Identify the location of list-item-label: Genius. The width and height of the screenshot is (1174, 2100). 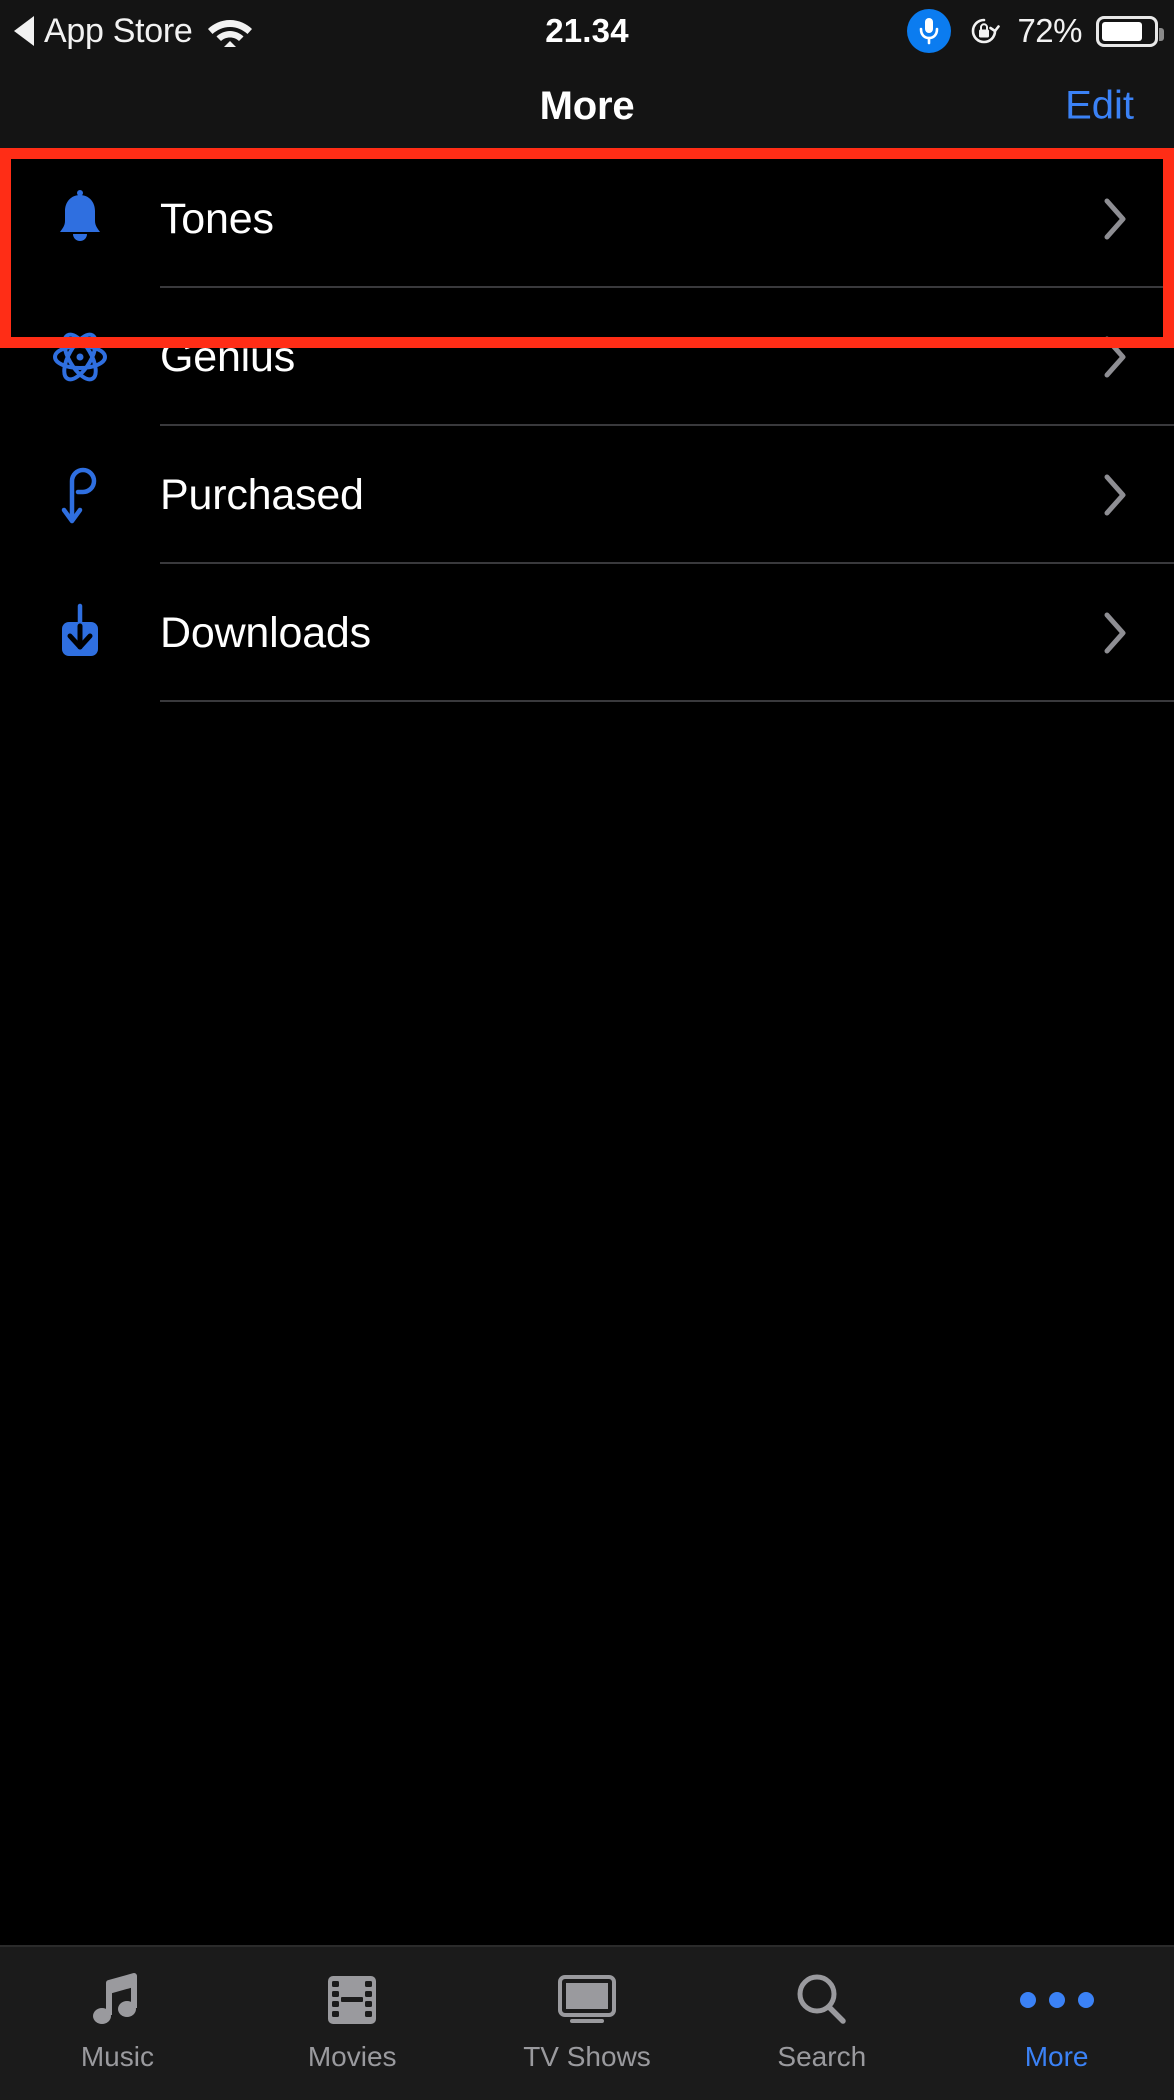
(228, 356).